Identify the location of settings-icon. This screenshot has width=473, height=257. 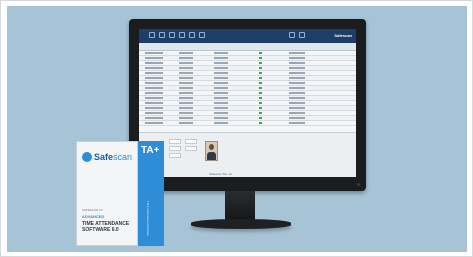
(202, 35).